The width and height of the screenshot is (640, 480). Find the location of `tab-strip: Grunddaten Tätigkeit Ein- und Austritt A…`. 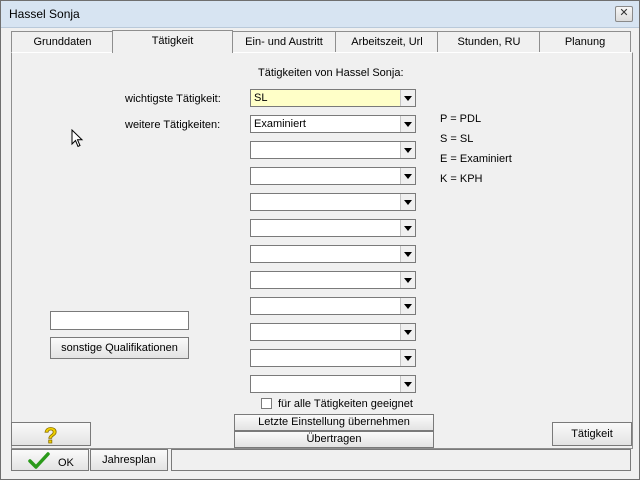

tab-strip: Grunddaten Tätigkeit Ein- und Austritt A… is located at coordinates (321, 41).